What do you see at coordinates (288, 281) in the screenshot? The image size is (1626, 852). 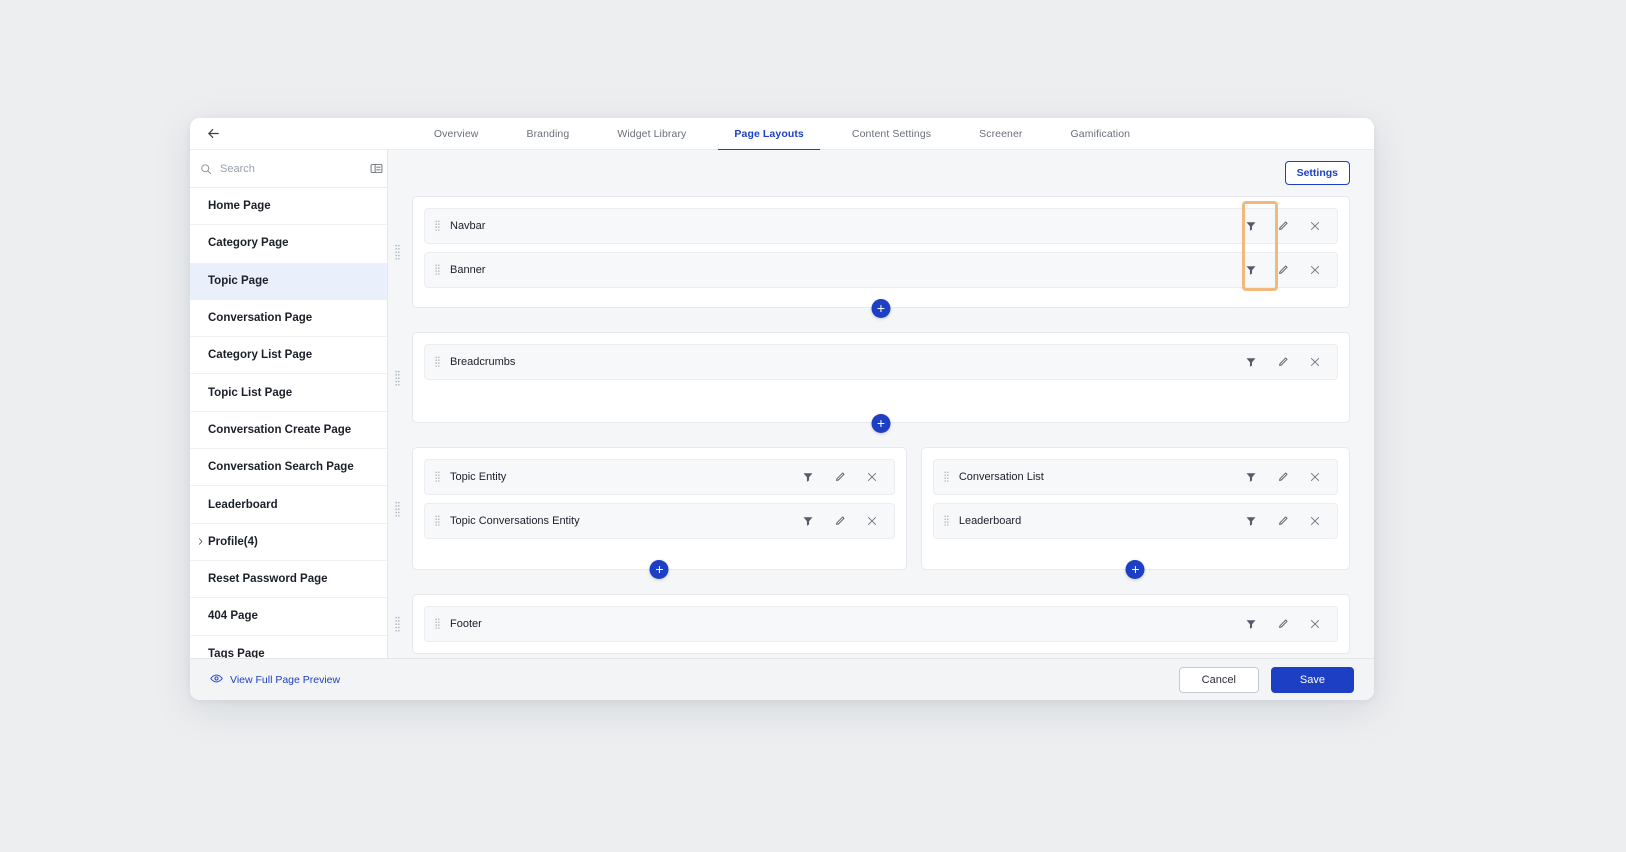 I see `sidebar-item-topic-page: Topic Page` at bounding box center [288, 281].